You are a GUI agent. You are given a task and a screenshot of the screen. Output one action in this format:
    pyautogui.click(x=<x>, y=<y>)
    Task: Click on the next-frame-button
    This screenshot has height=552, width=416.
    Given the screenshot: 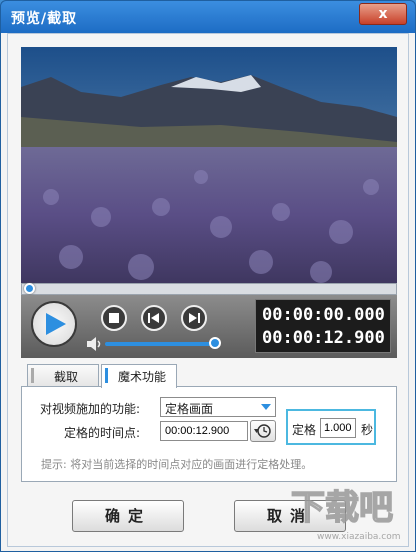 What is the action you would take?
    pyautogui.click(x=194, y=318)
    